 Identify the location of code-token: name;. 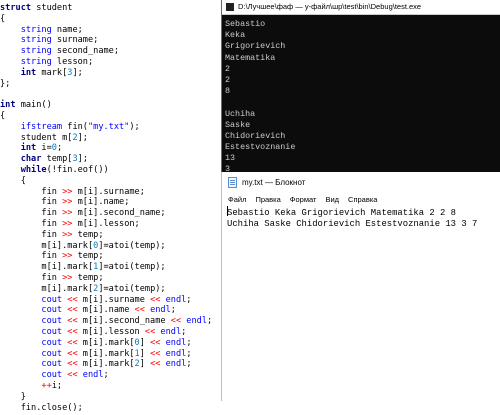
(67, 29).